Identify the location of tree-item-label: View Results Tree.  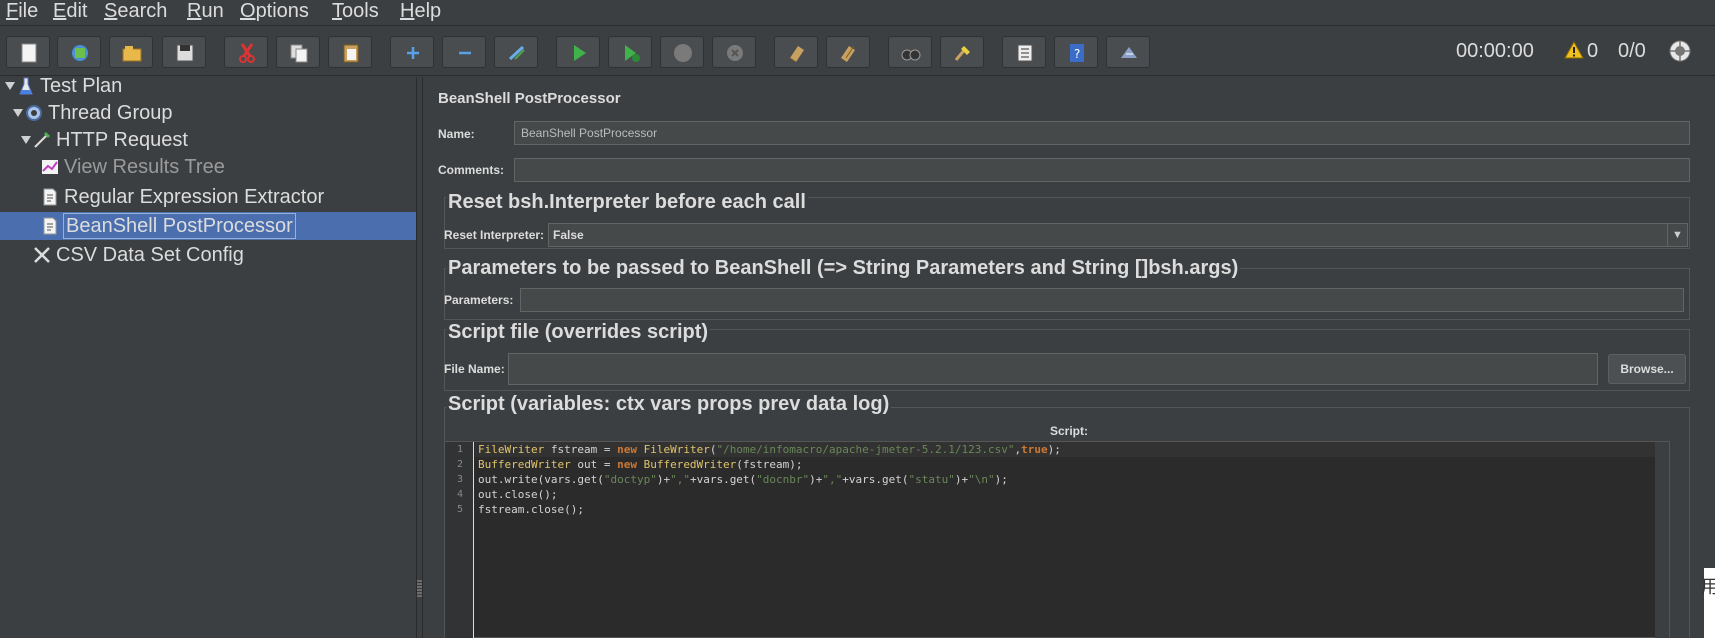
(144, 167).